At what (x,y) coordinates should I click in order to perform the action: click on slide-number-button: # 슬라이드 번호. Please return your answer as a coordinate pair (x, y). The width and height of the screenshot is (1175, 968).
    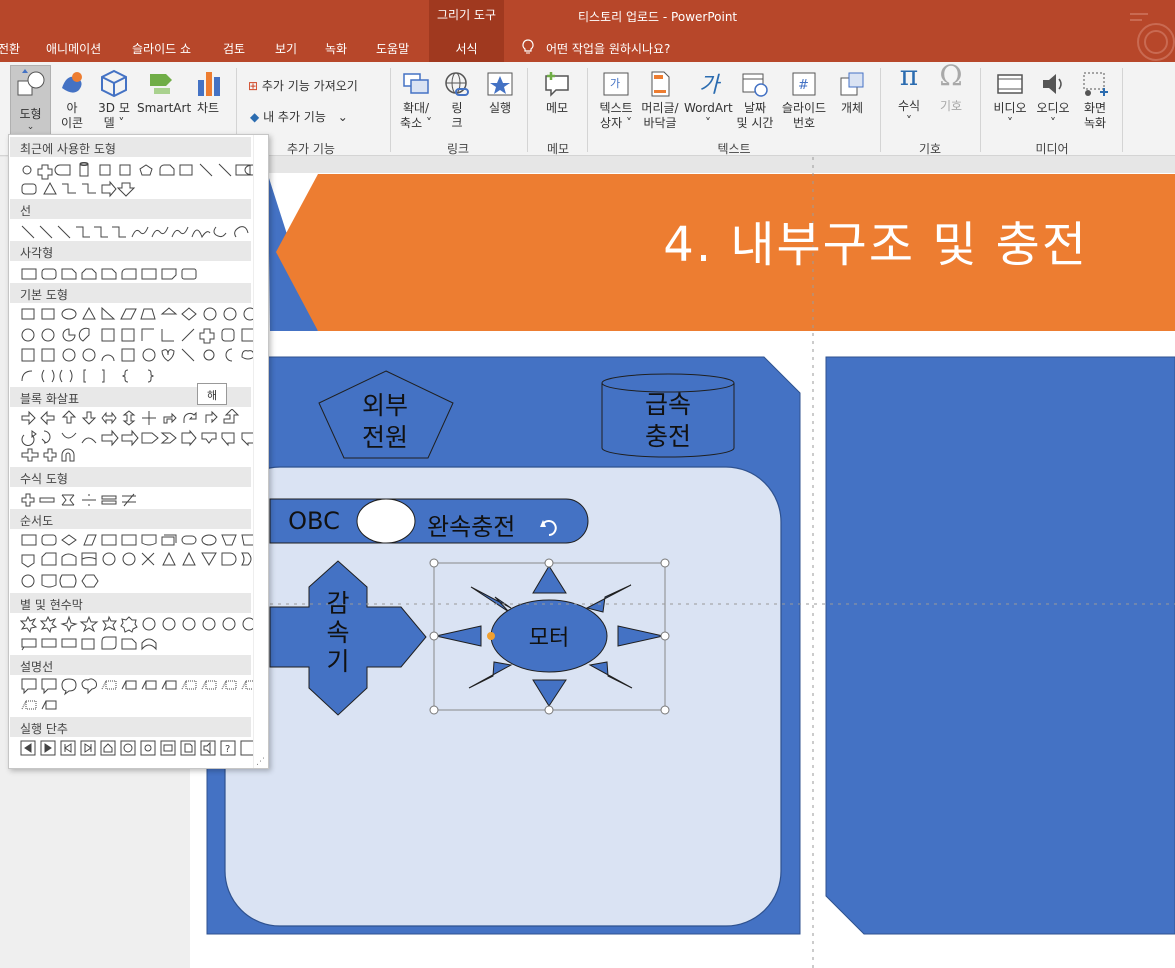
    Looking at the image, I should click on (804, 100).